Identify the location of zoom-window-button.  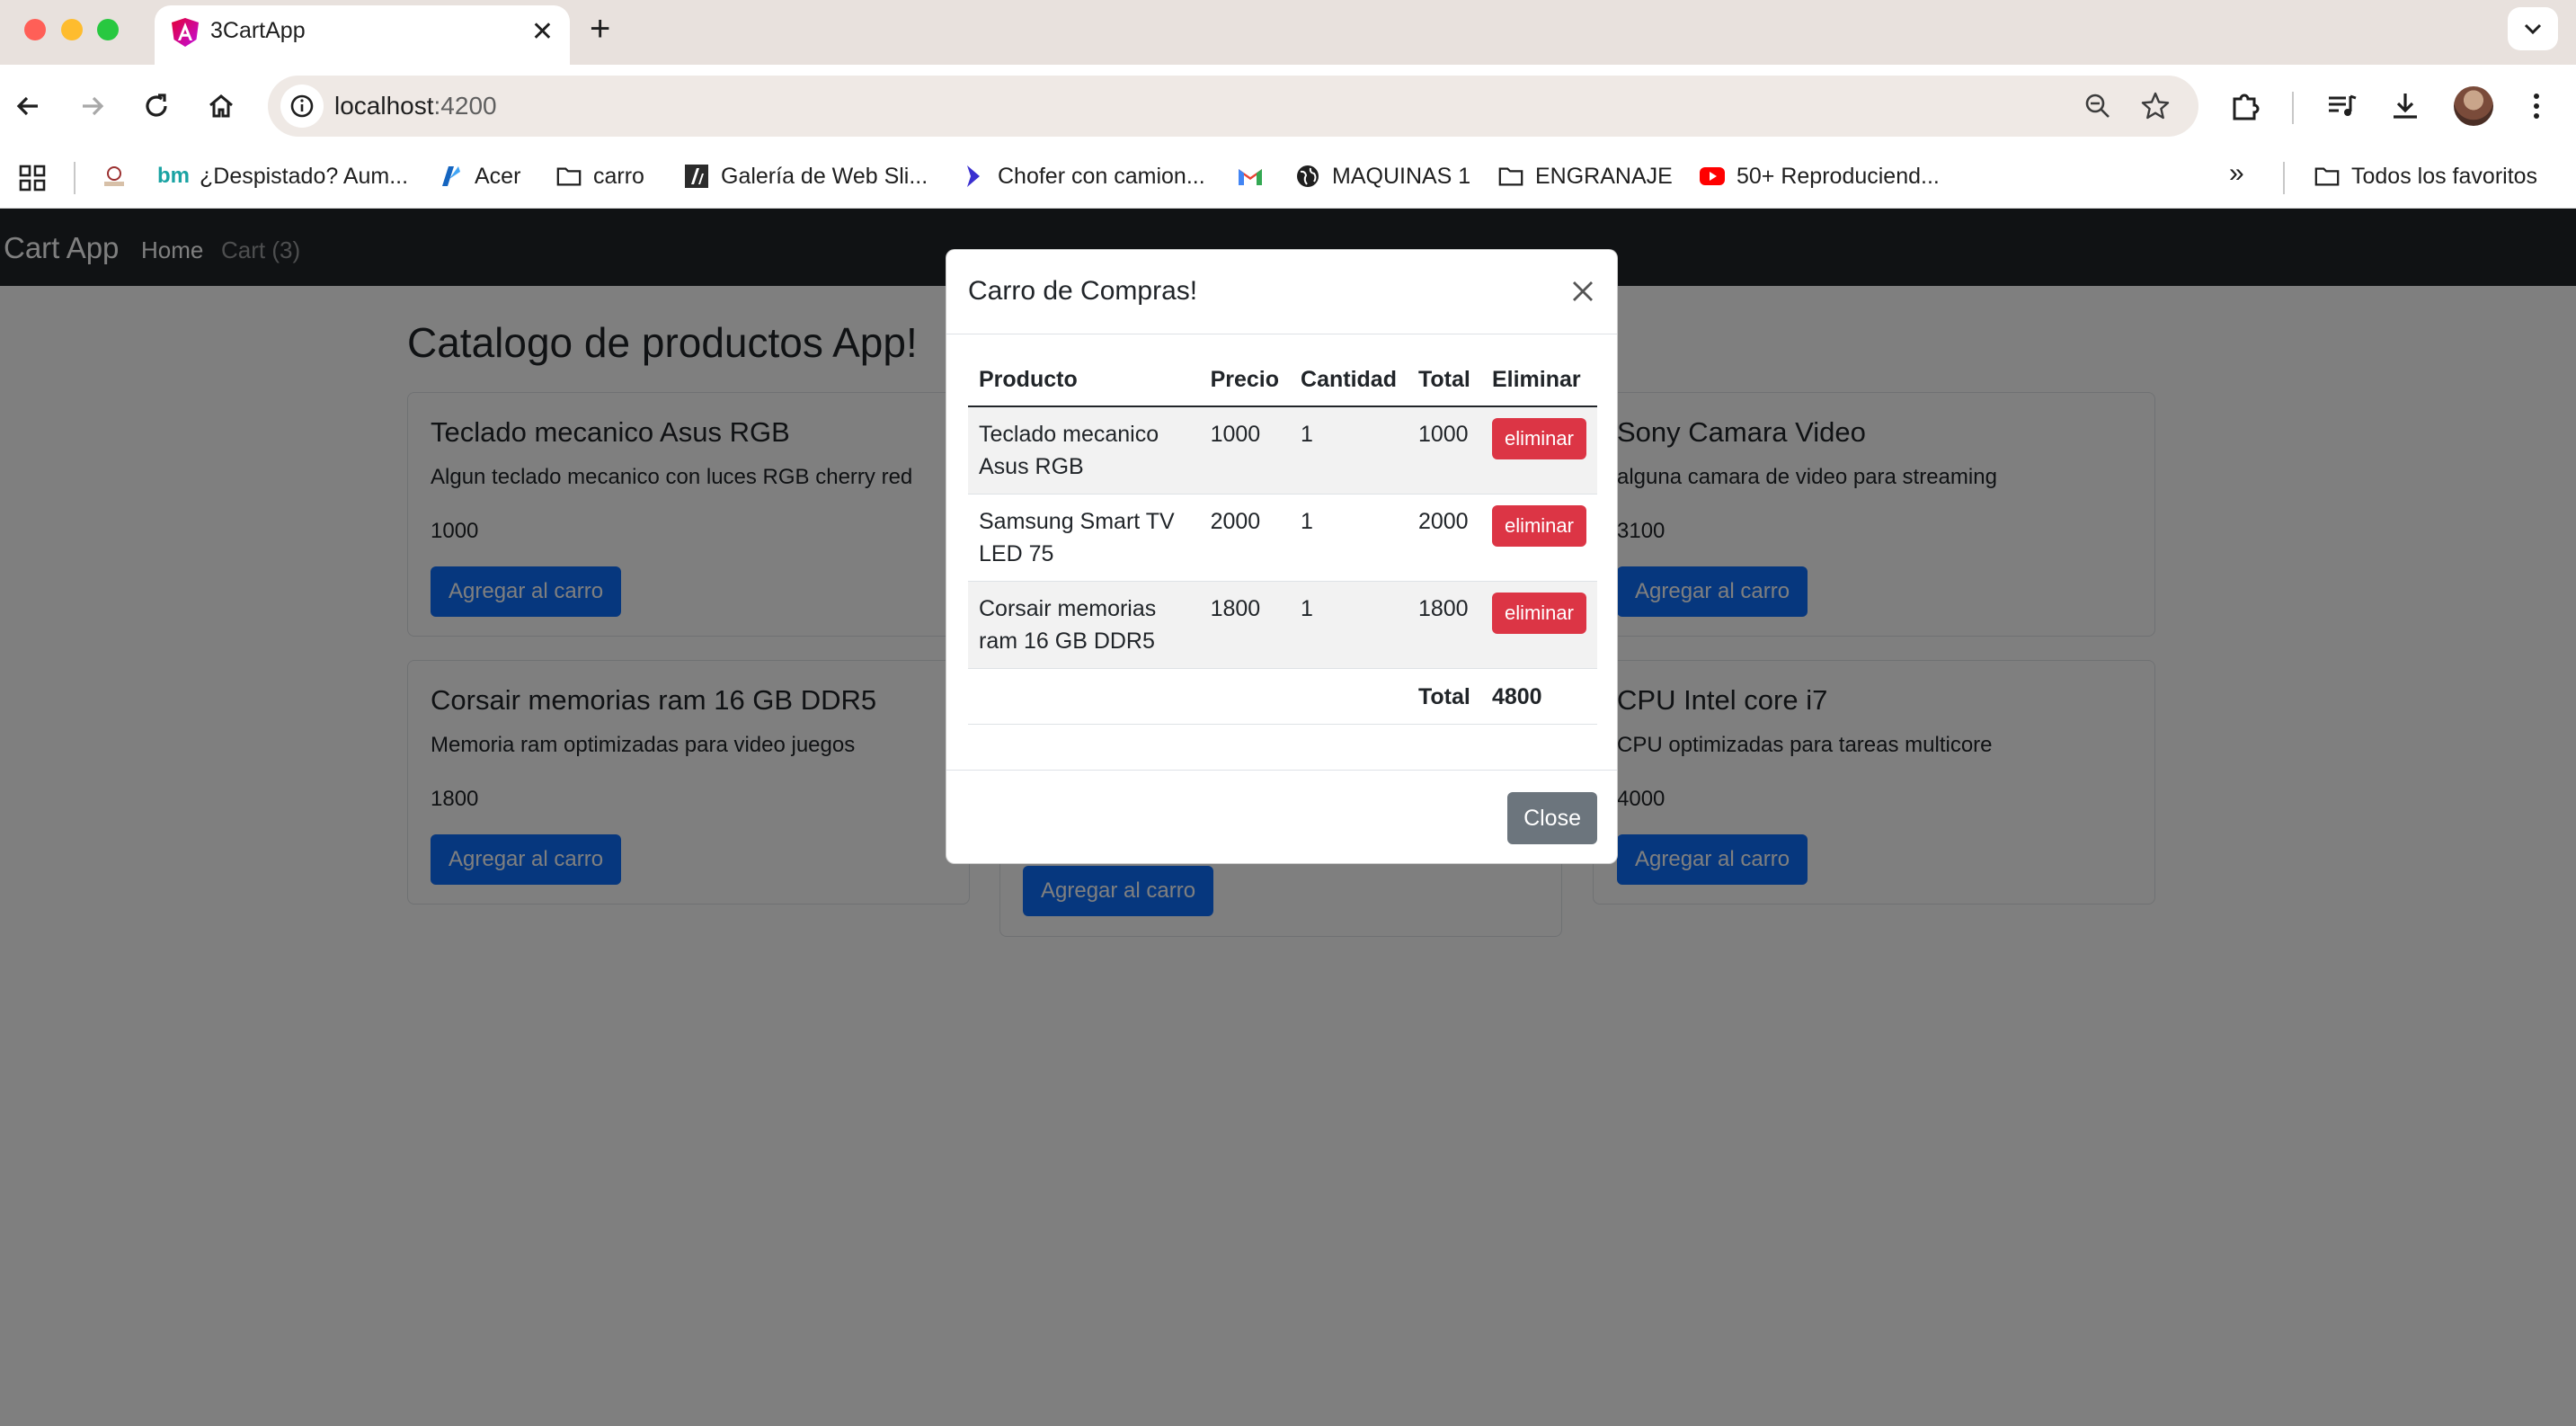
(108, 30).